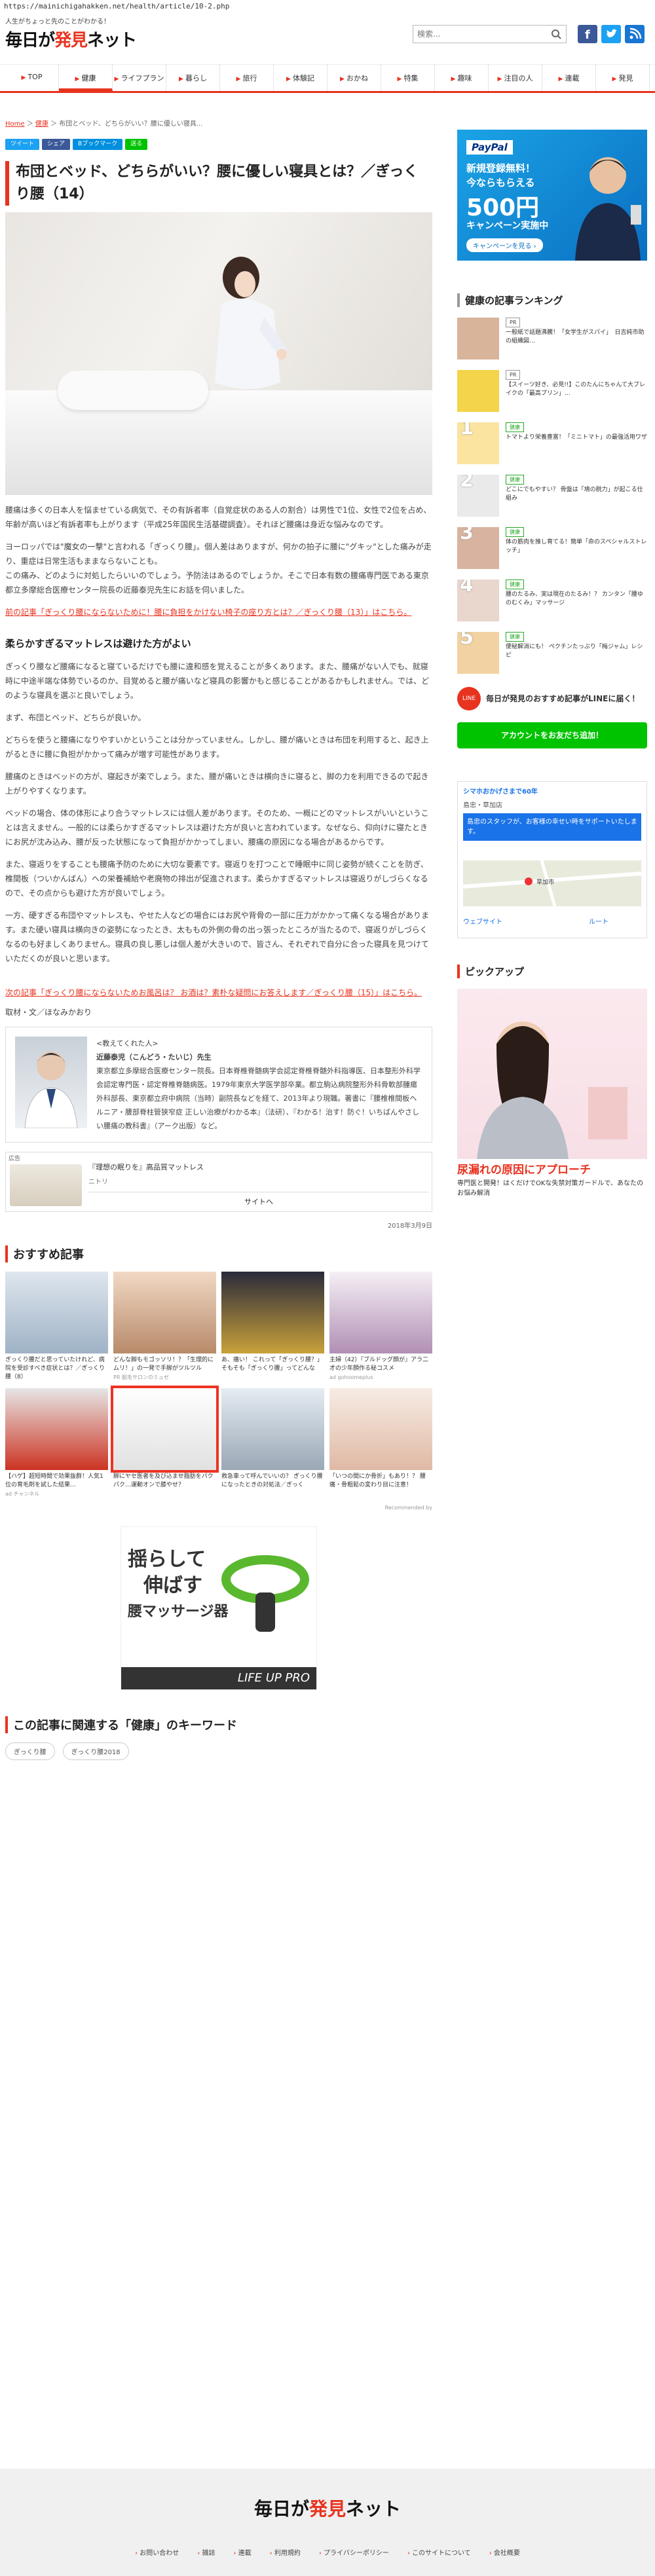 This screenshot has height=2576, width=655. What do you see at coordinates (572, 78) in the screenshot?
I see `nav-item-label: 連載` at bounding box center [572, 78].